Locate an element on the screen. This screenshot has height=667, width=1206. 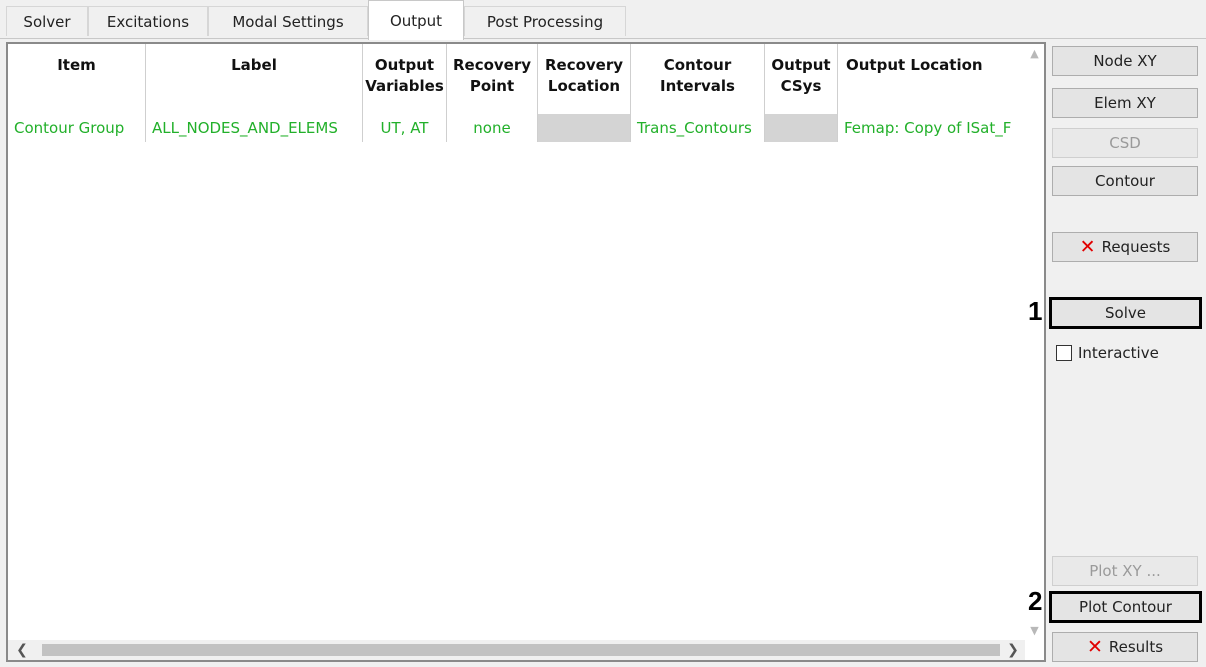
tab-excitations: Excitations is located at coordinates (148, 21).